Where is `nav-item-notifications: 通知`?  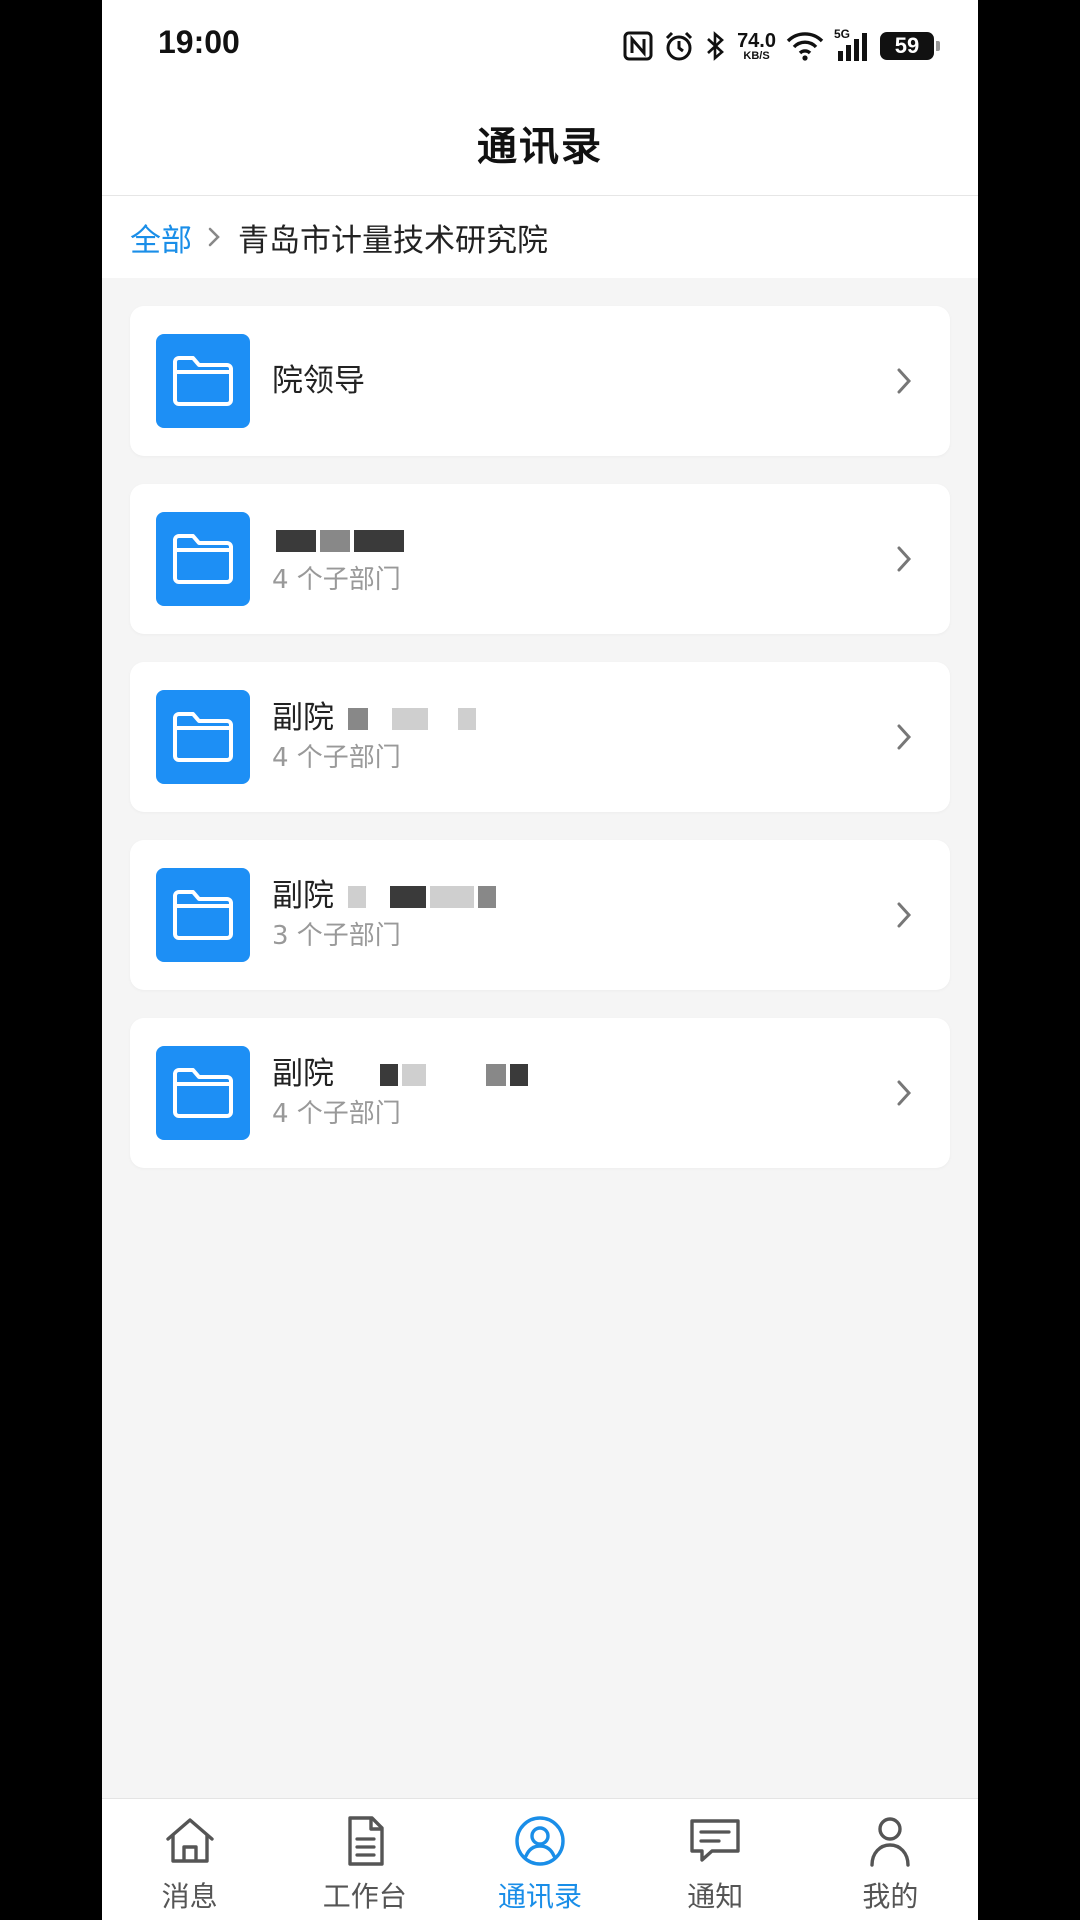 nav-item-notifications: 通知 is located at coordinates (715, 1859).